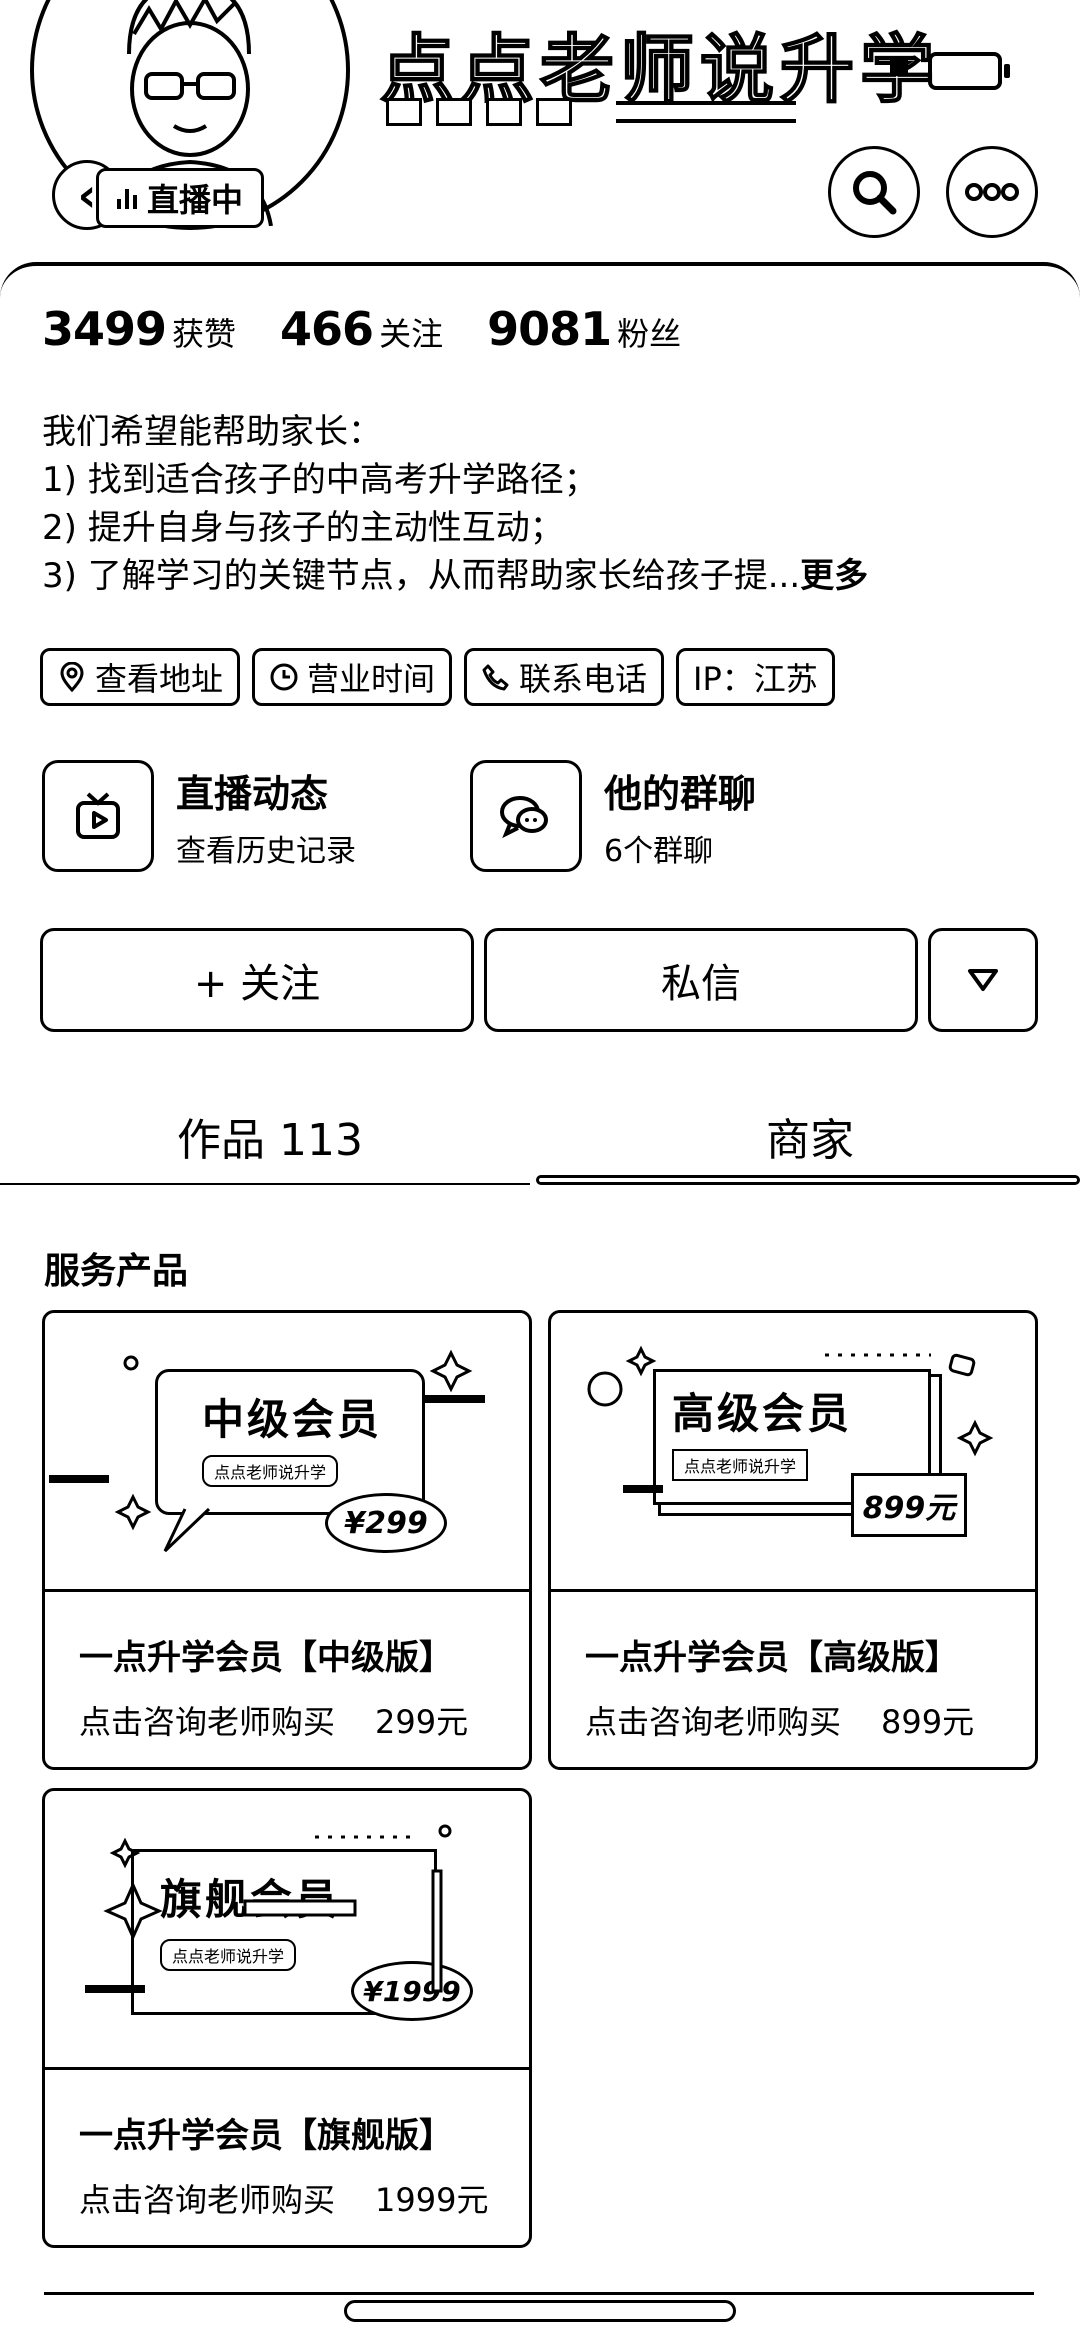 The height and width of the screenshot is (2341, 1080). I want to click on follow-button: + 关注, so click(257, 980).